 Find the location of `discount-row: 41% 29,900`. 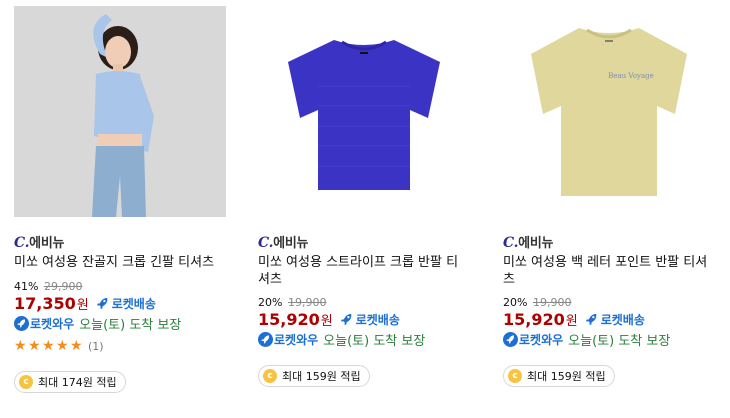

discount-row: 41% 29,900 is located at coordinates (48, 286).